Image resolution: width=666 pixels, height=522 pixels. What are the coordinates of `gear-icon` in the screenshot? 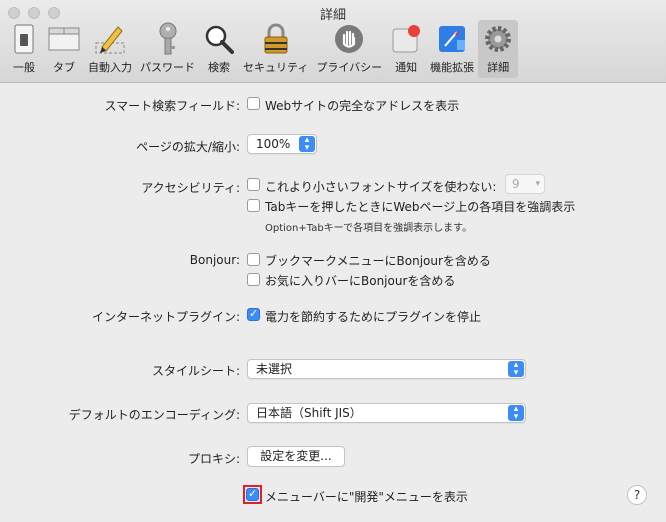 It's located at (498, 39).